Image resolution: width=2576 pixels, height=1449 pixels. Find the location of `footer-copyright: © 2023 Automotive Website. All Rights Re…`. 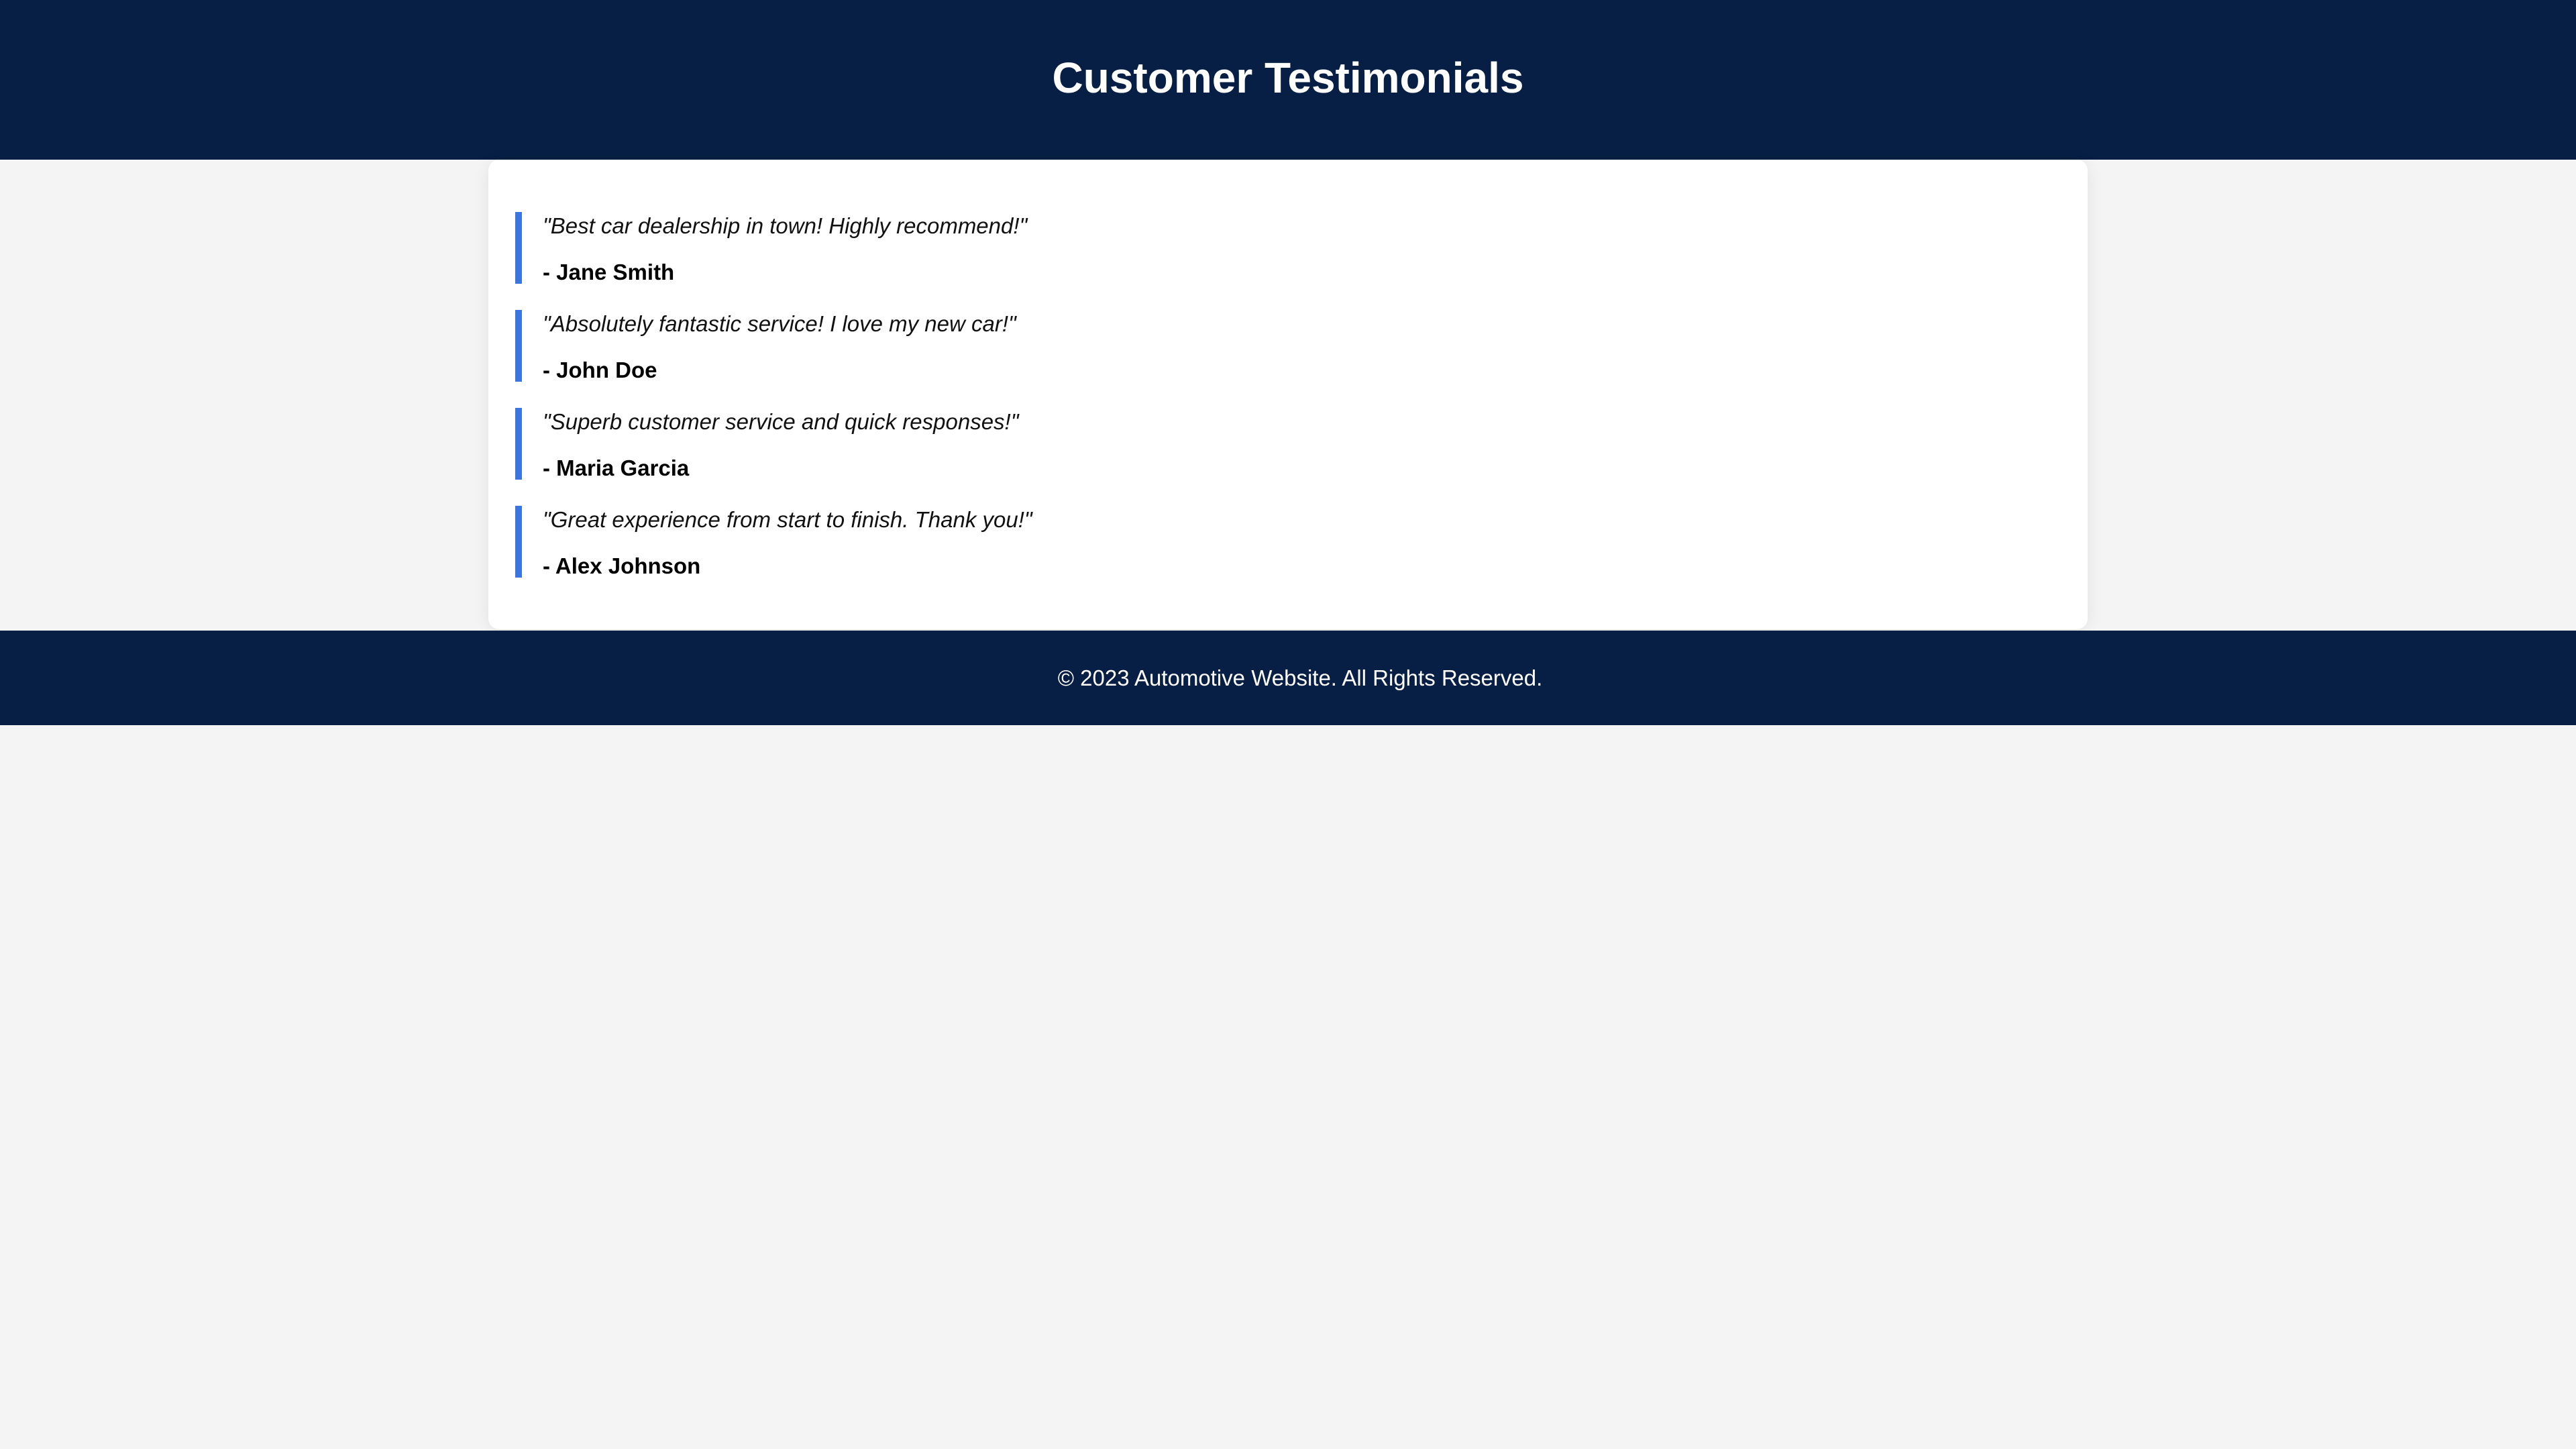

footer-copyright: © 2023 Automotive Website. All Rights Re… is located at coordinates (1300, 677).